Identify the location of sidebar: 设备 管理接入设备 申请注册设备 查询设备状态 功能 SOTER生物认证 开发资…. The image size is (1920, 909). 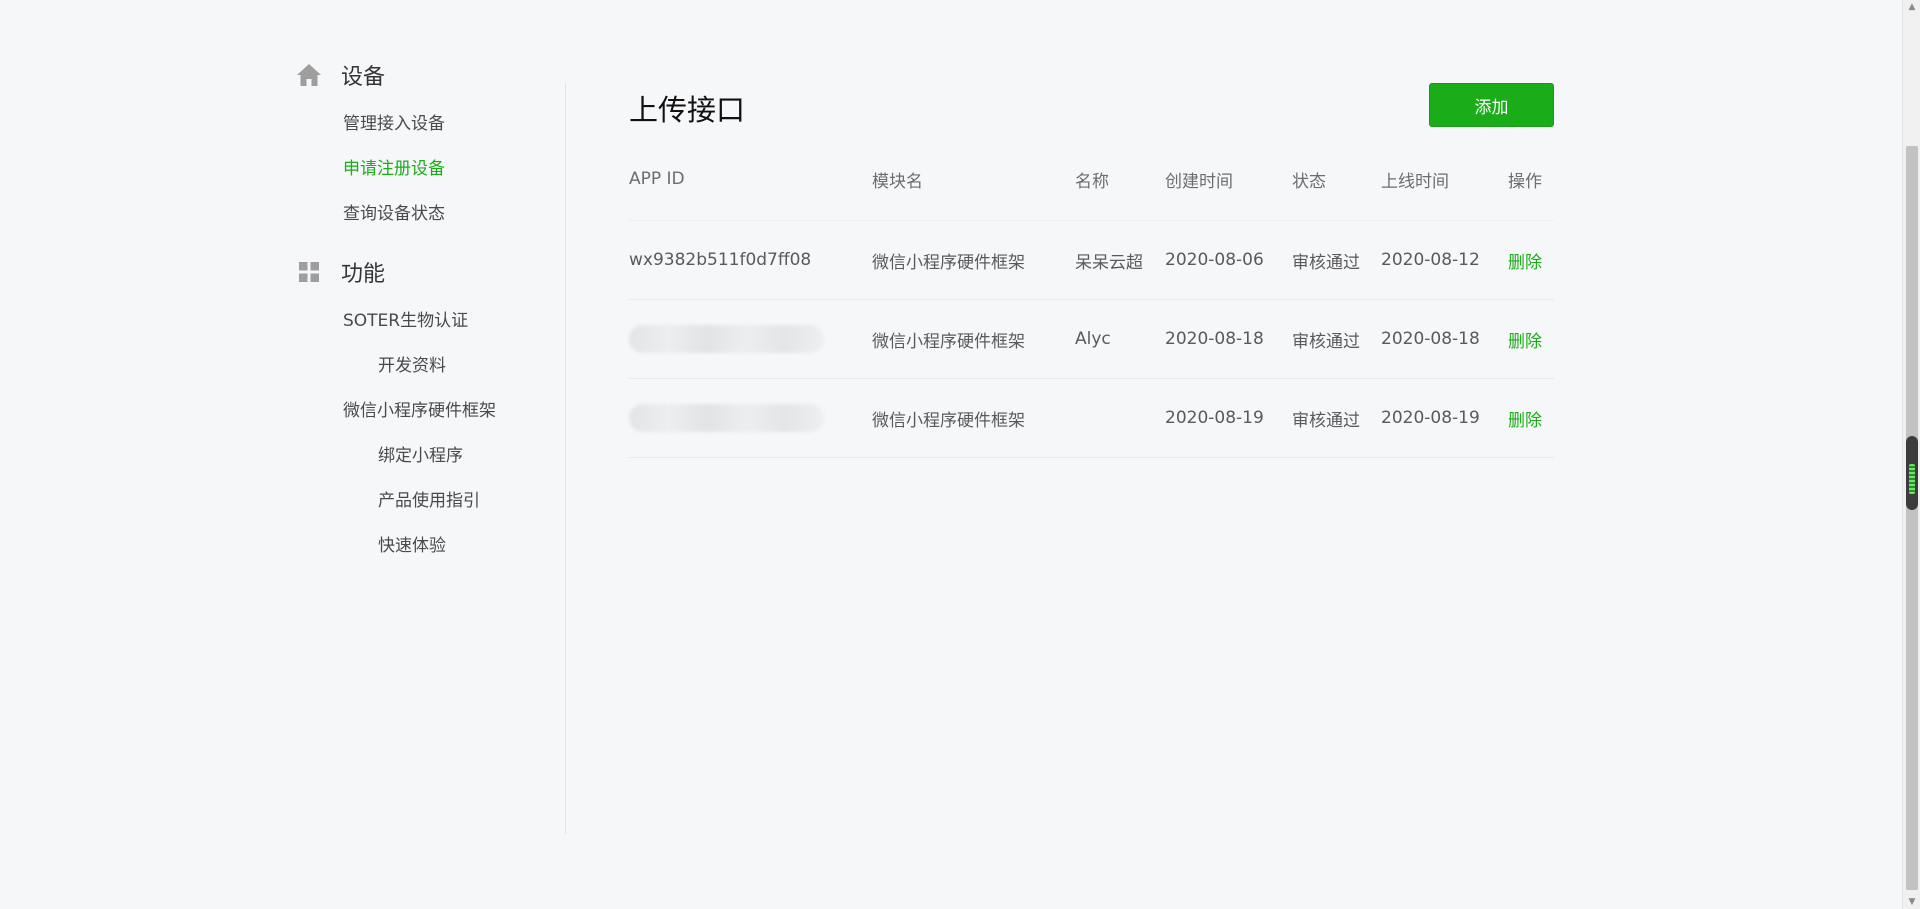
(430, 313).